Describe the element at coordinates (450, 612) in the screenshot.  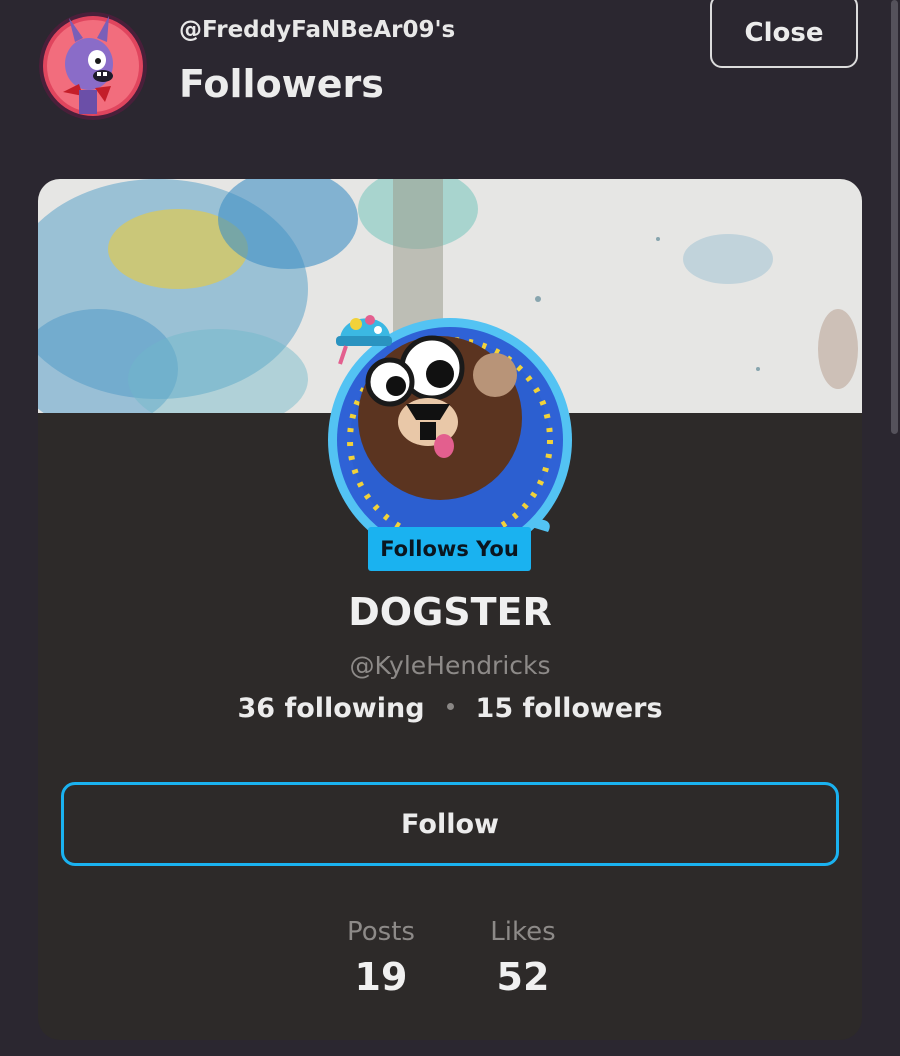
I see `profile-display-name: DOGSTER` at that location.